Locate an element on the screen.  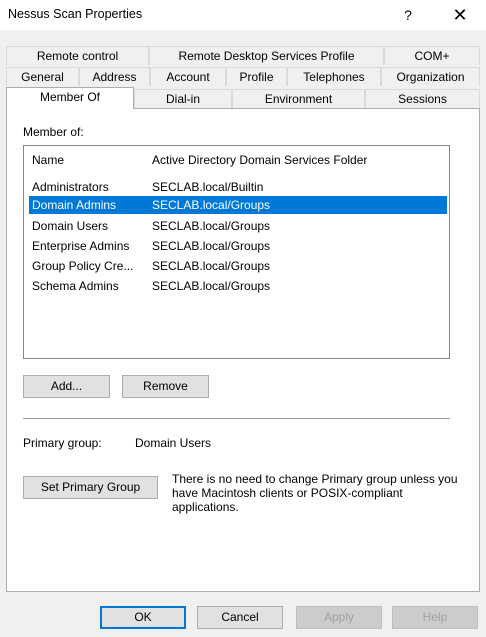
group-name: Administrators is located at coordinates (70, 187).